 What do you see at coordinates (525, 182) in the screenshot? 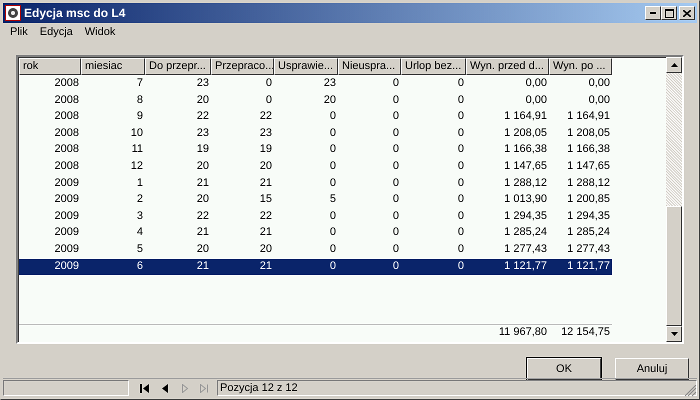
I see `table-cell: 1 288,12` at bounding box center [525, 182].